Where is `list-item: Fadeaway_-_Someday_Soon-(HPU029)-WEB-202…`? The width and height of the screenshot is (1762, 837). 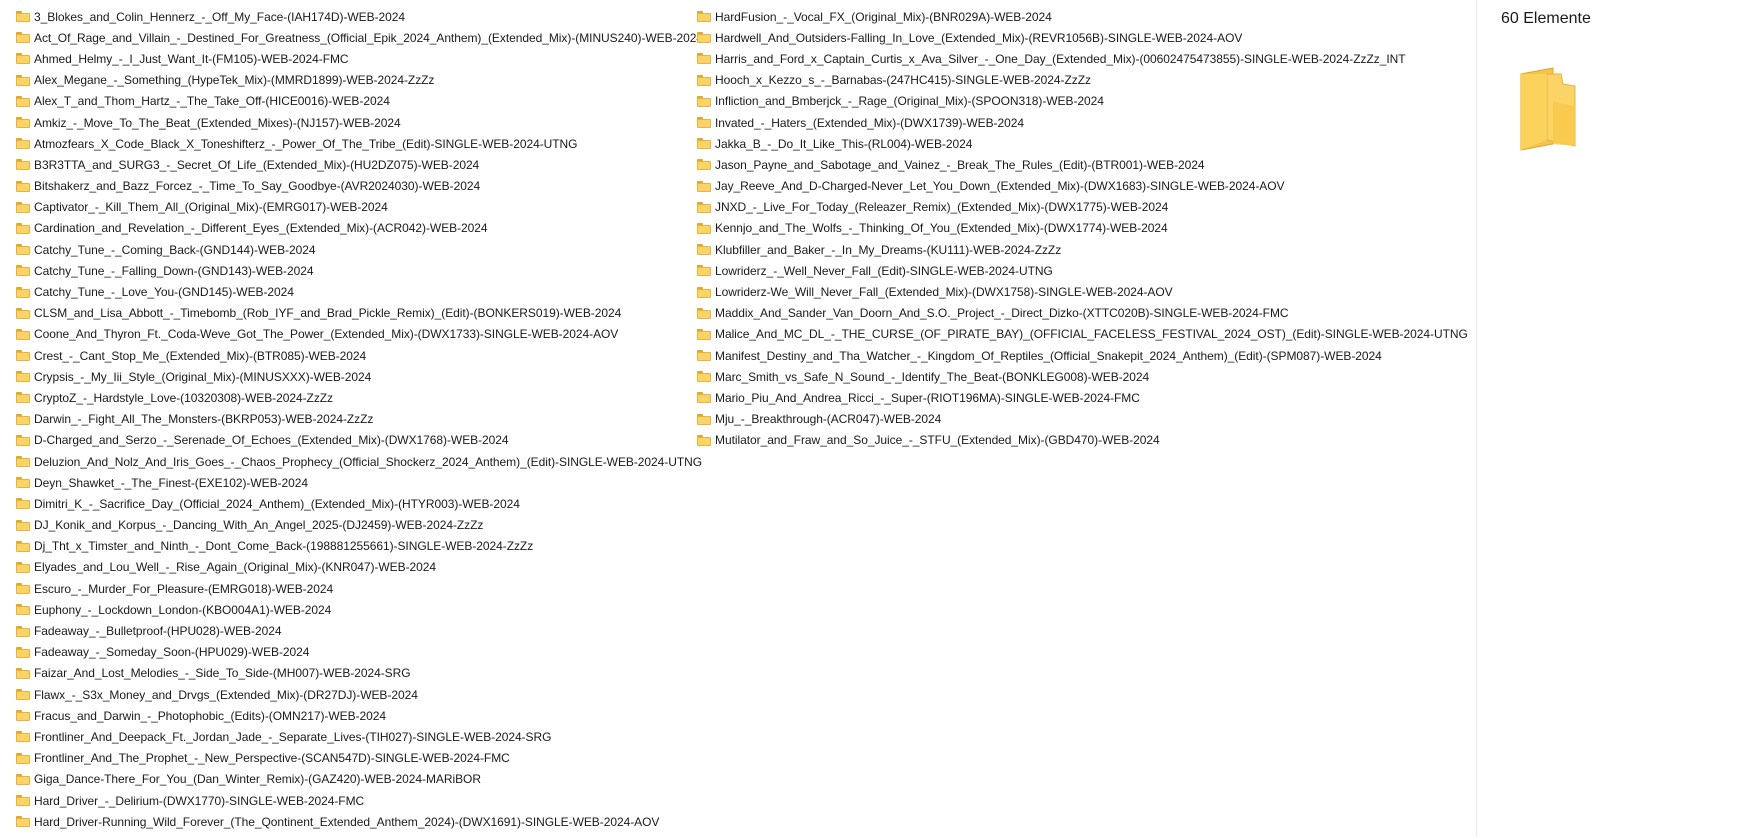
list-item: Fadeaway_-_Someday_Soon-(HPU029)-WEB-202… is located at coordinates (356, 652).